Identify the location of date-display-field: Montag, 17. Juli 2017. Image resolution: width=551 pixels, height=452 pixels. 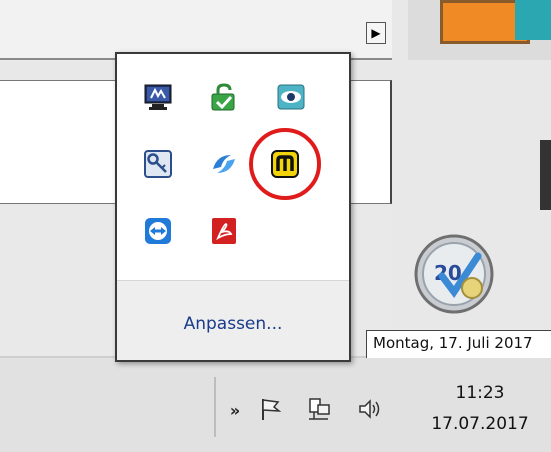
(458, 345).